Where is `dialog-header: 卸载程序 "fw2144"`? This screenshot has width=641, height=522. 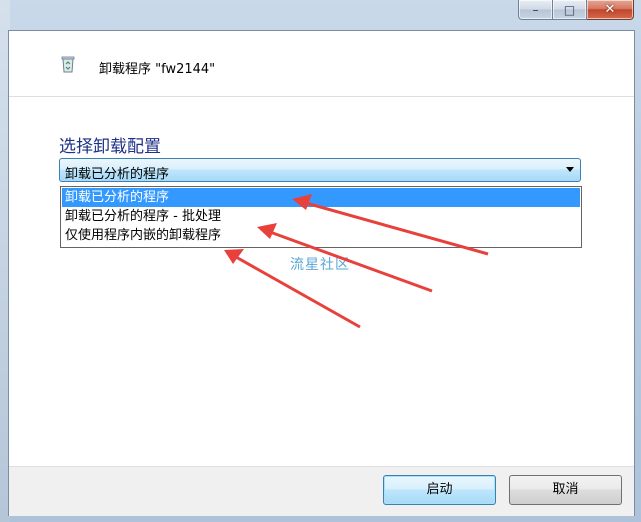
dialog-header: 卸载程序 "fw2144" is located at coordinates (321, 64).